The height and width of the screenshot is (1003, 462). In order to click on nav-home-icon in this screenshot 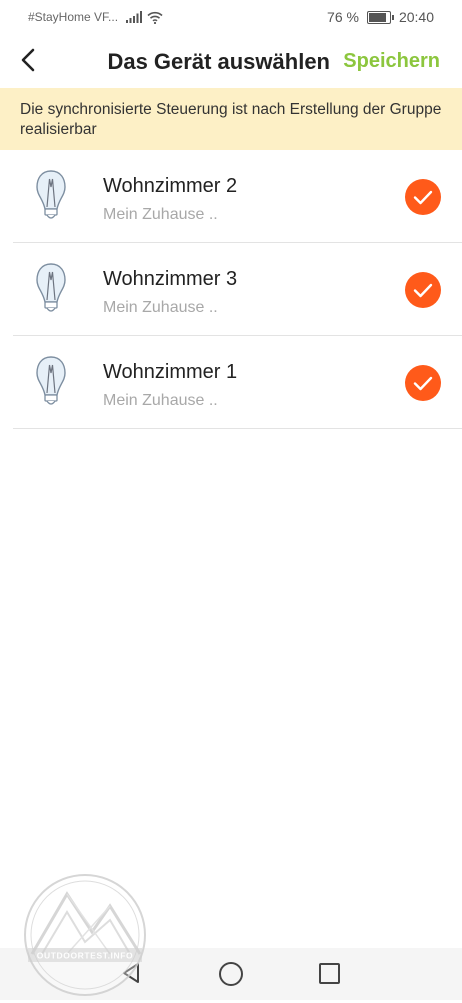, I will do `click(231, 974)`.